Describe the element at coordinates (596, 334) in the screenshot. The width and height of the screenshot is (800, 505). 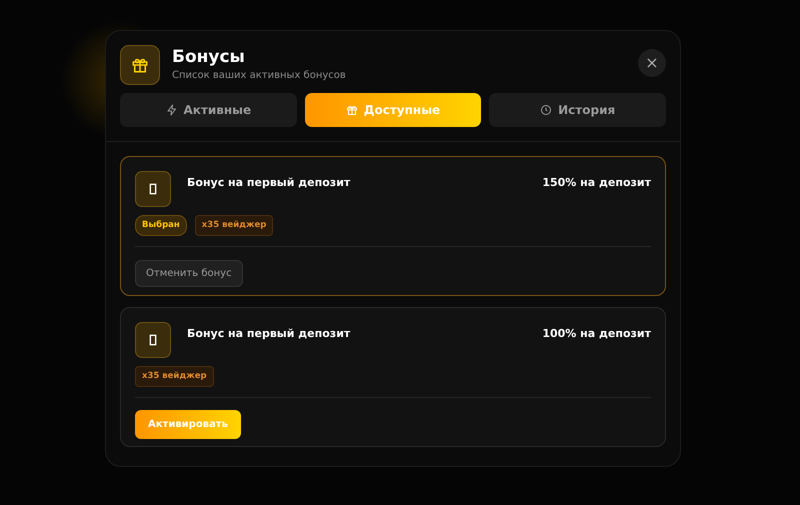
I see `bonus-amount: 100% на депозит` at that location.